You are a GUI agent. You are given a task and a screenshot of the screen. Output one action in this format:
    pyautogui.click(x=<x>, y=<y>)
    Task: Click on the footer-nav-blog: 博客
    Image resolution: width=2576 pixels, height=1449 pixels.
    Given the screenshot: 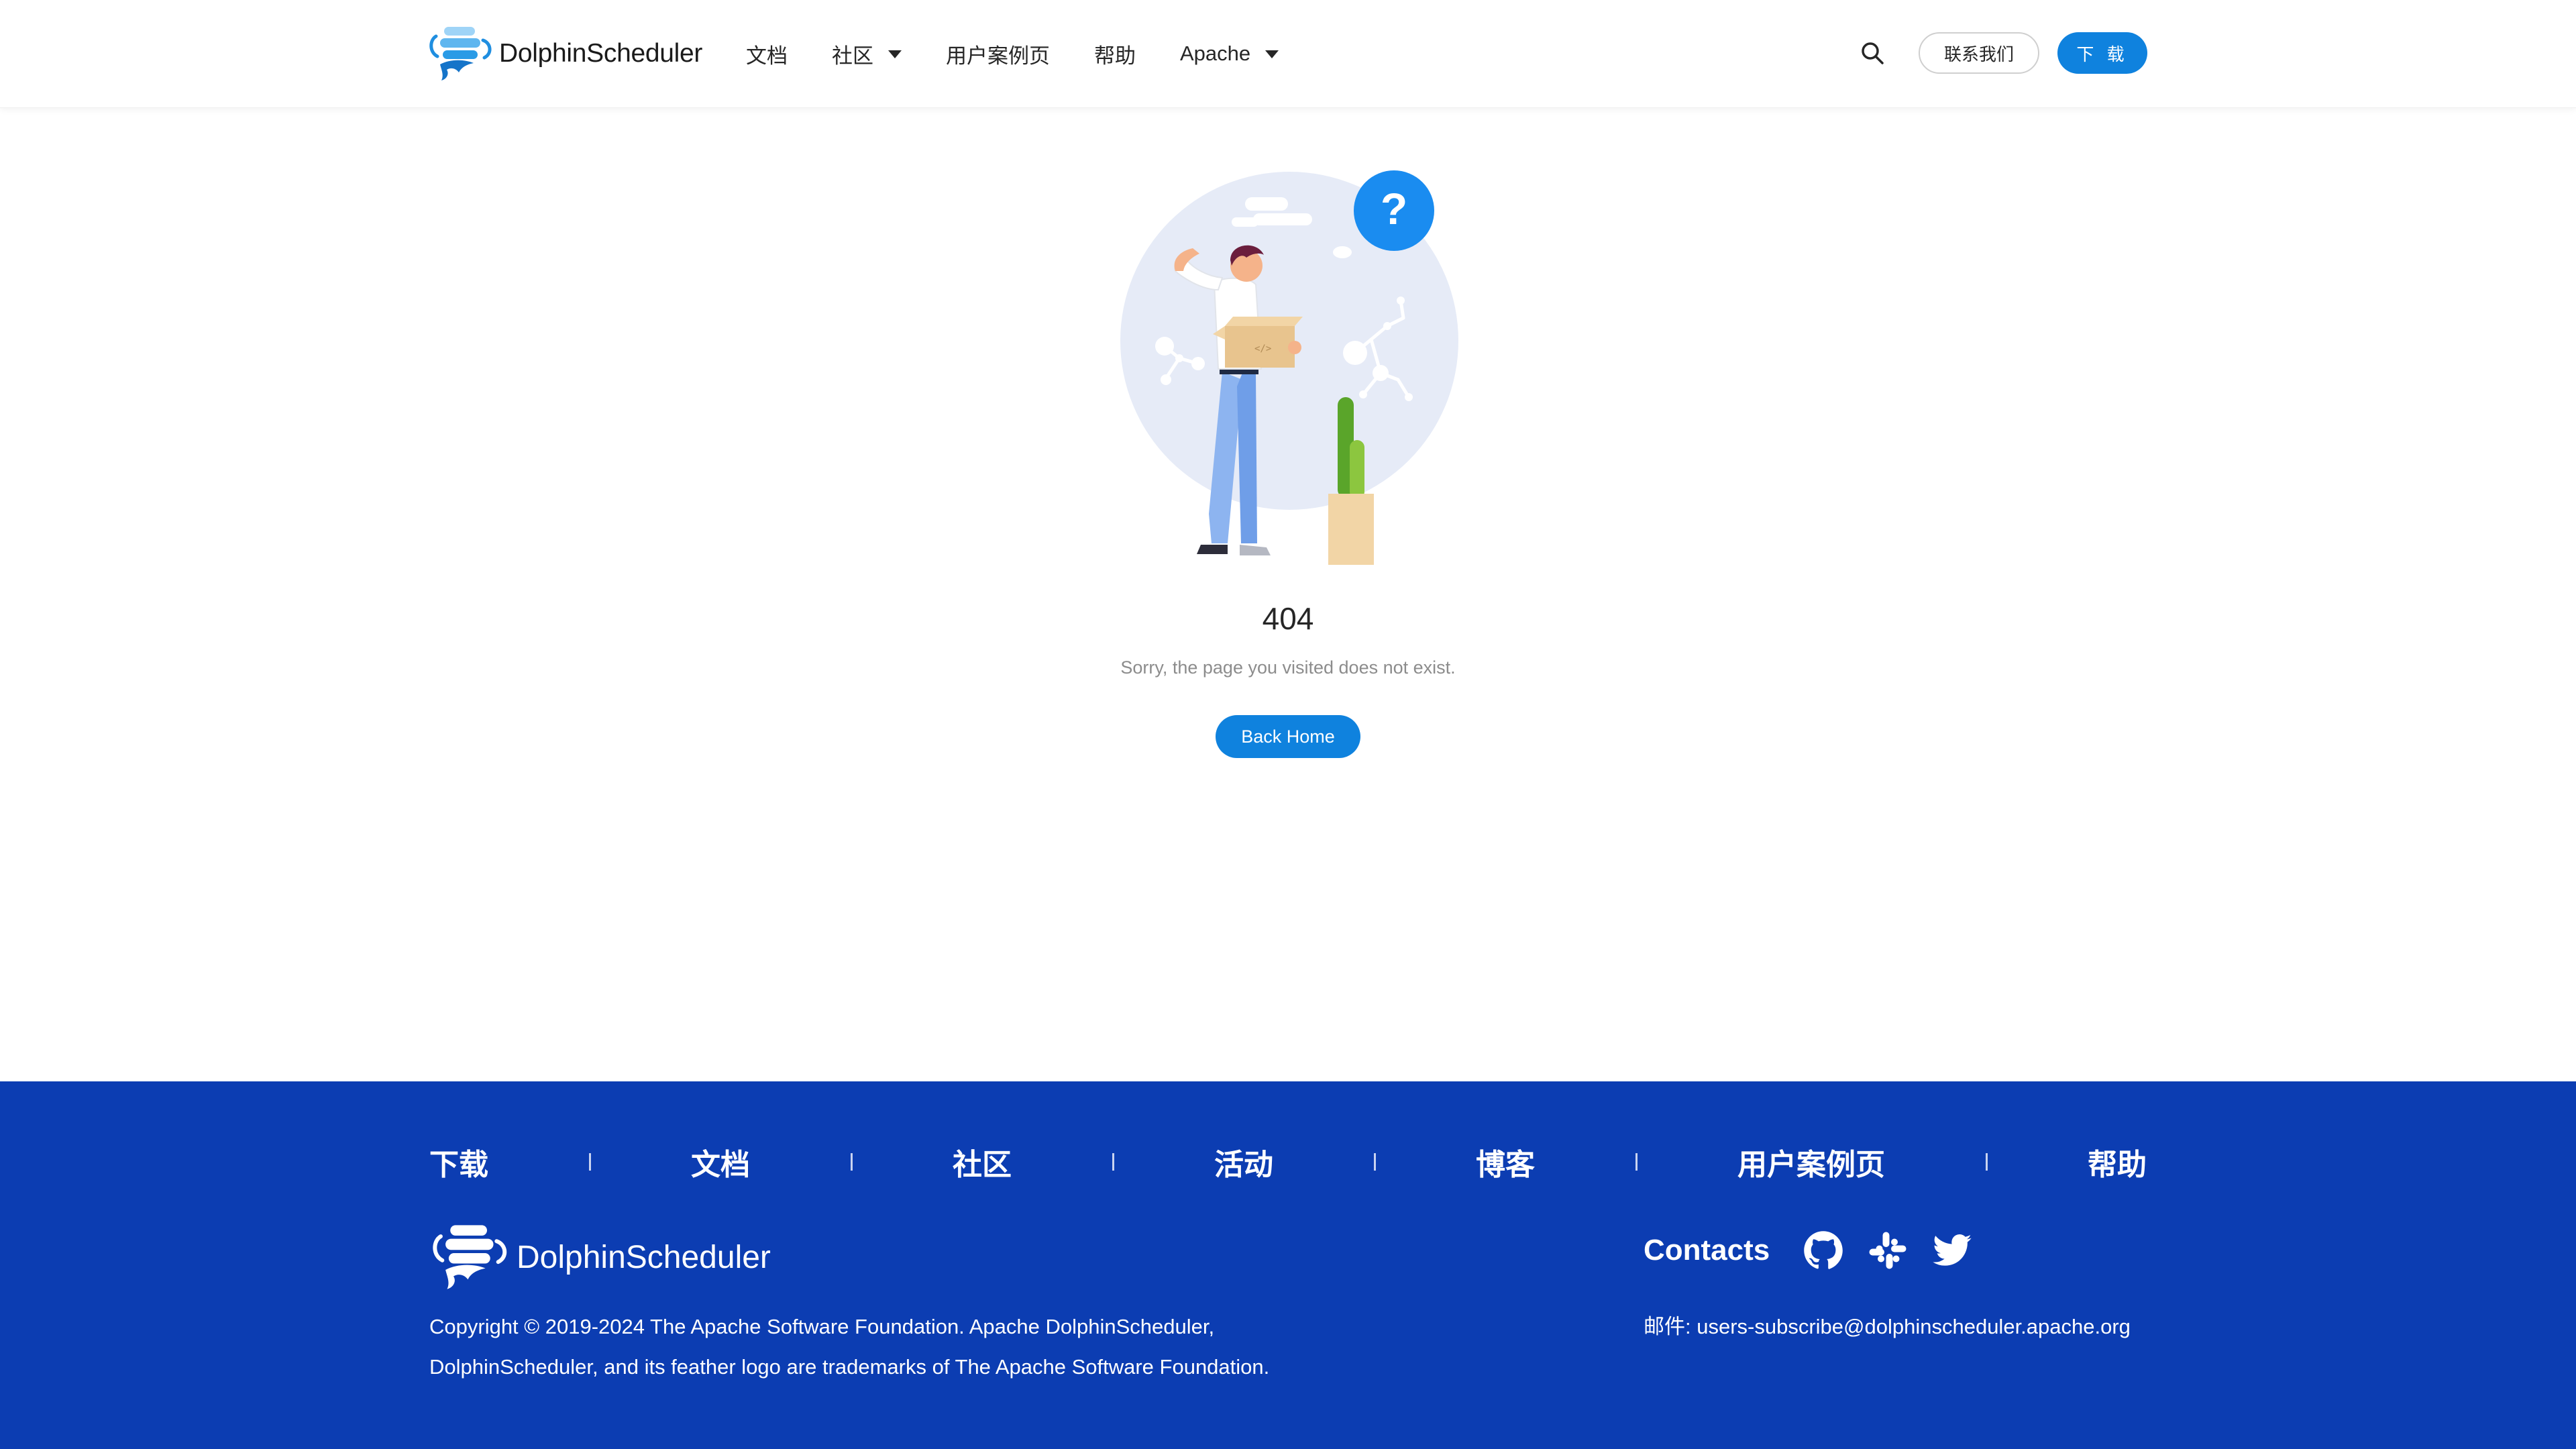 What is the action you would take?
    pyautogui.click(x=1505, y=1161)
    